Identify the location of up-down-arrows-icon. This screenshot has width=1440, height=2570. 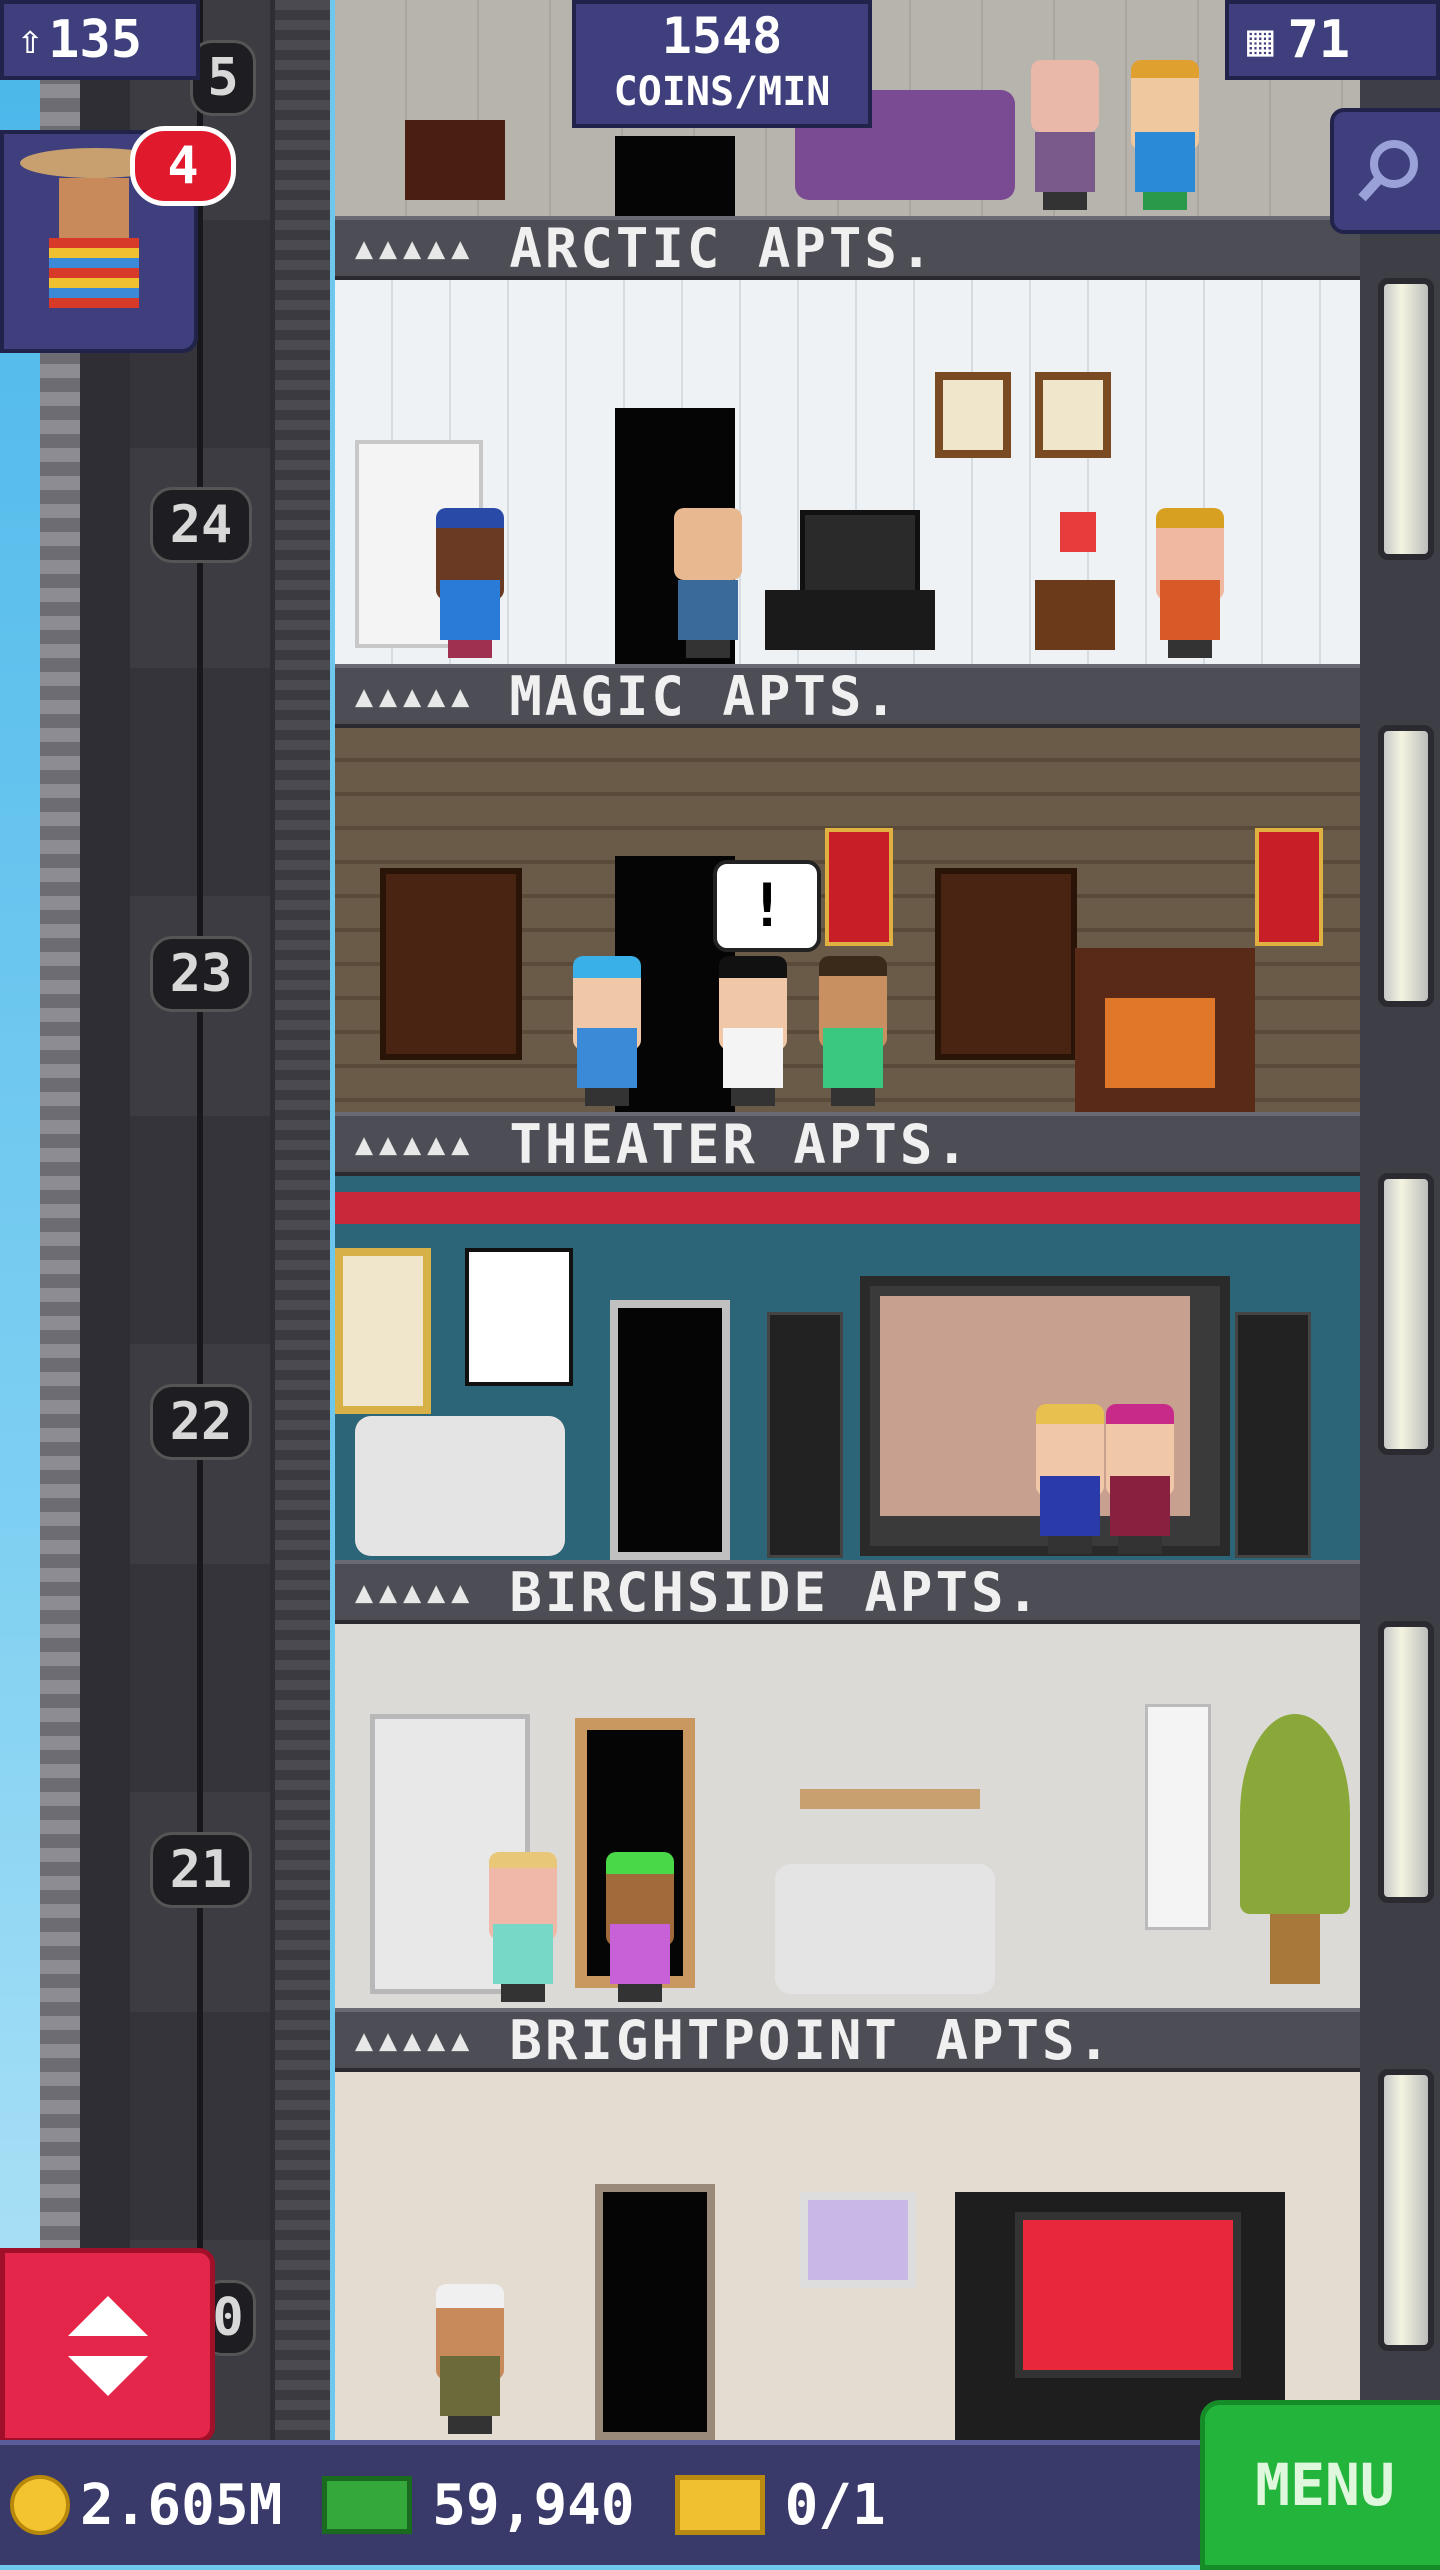
(107, 2345).